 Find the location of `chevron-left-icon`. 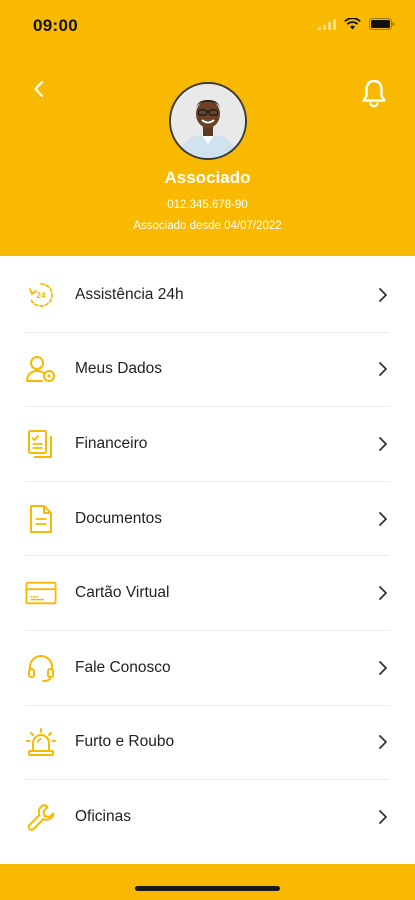

chevron-left-icon is located at coordinates (39, 89).